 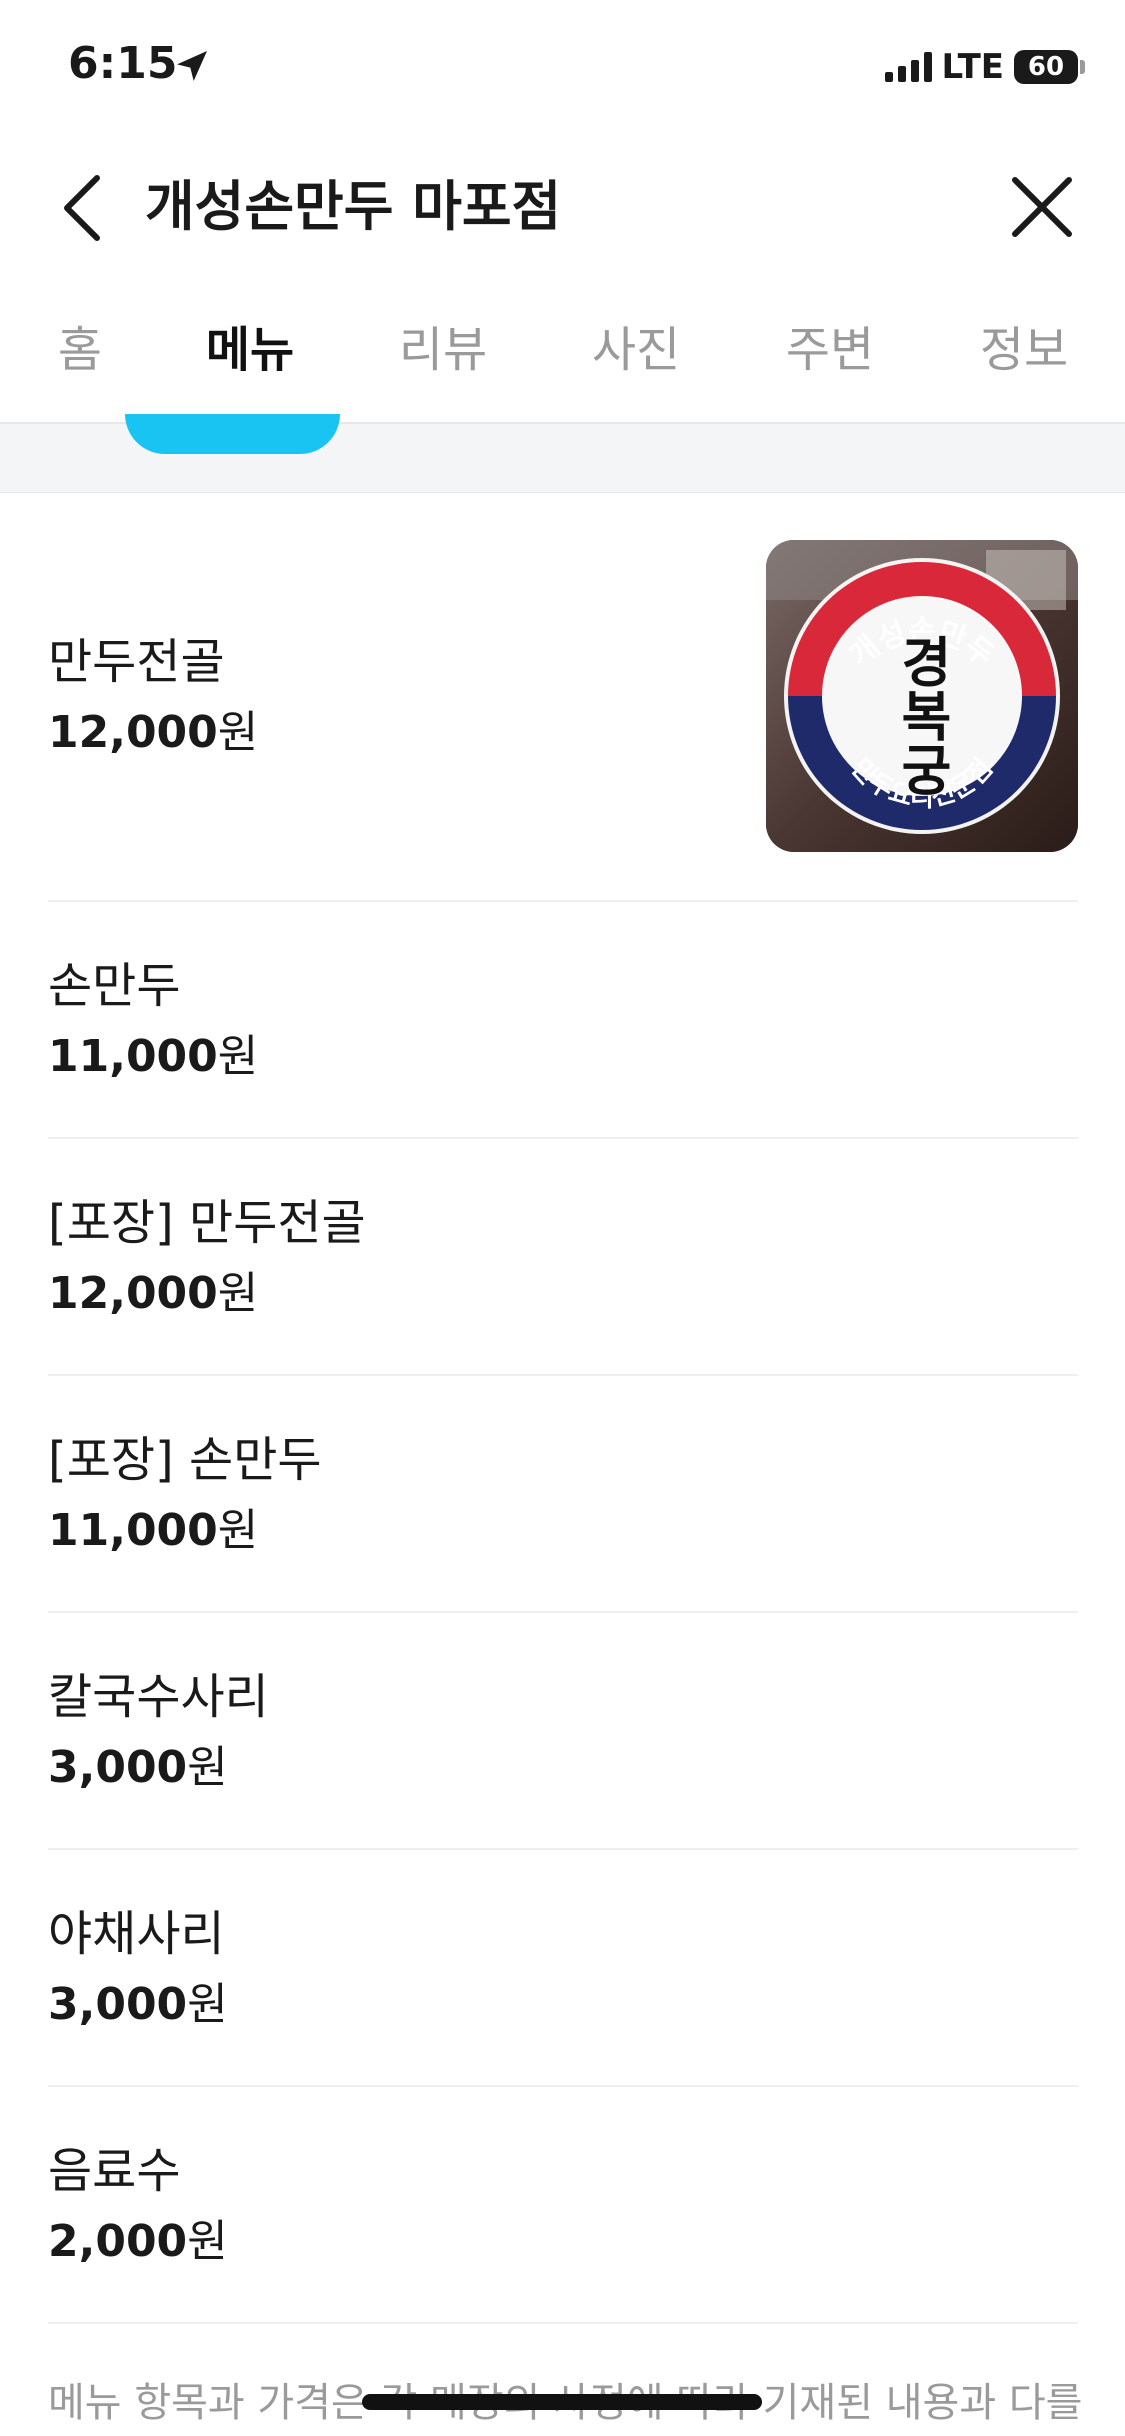 What do you see at coordinates (1082, 67) in the screenshot?
I see `battery-nub` at bounding box center [1082, 67].